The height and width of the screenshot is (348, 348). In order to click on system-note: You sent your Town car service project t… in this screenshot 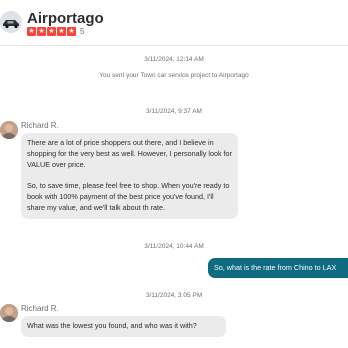, I will do `click(174, 75)`.